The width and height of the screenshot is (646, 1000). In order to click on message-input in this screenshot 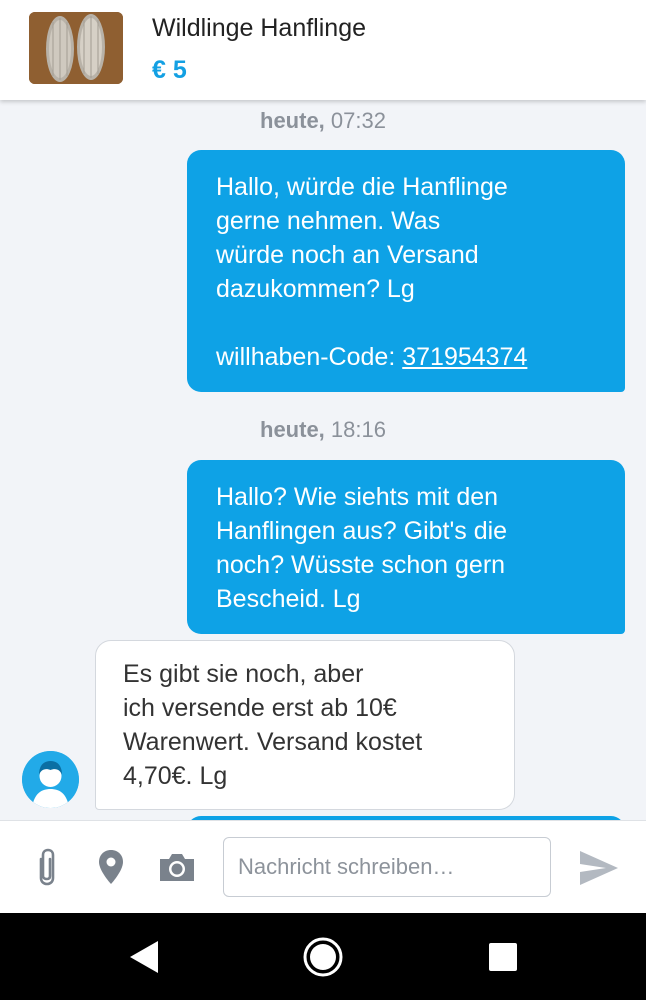, I will do `click(387, 867)`.